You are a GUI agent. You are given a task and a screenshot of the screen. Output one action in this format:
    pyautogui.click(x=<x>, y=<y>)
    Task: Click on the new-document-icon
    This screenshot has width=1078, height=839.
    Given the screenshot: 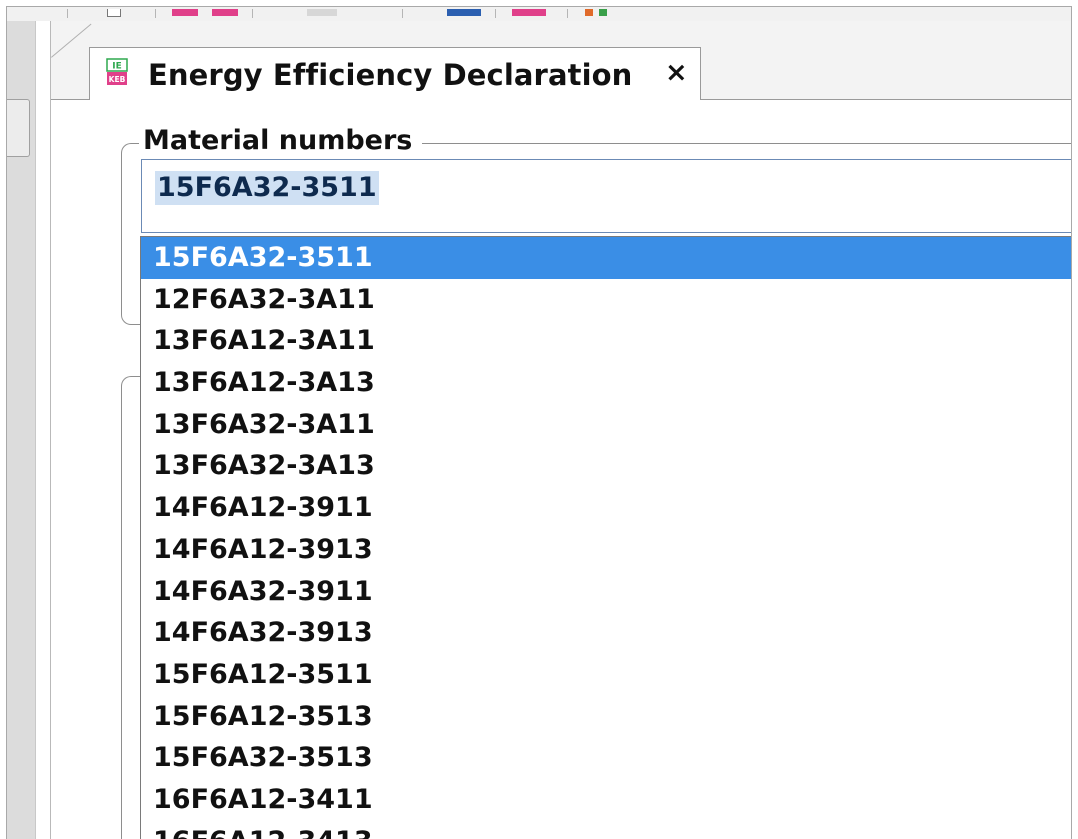 What is the action you would take?
    pyautogui.click(x=114, y=13)
    